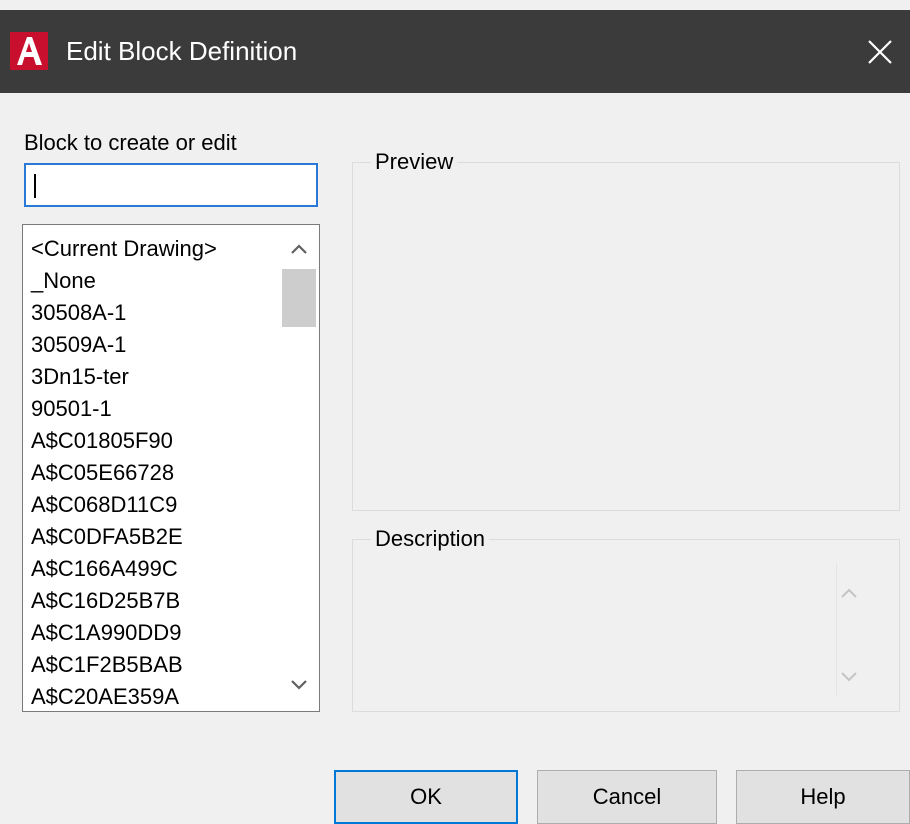 Image resolution: width=910 pixels, height=824 pixels. Describe the element at coordinates (29, 51) in the screenshot. I see `autocad-logo-icon` at that location.